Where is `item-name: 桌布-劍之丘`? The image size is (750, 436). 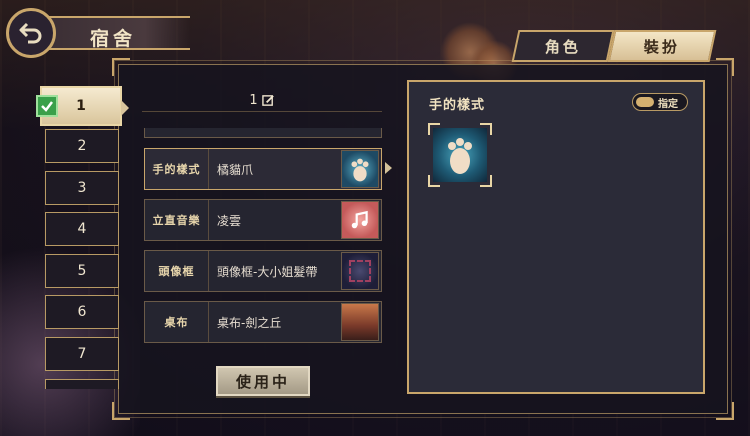 item-name: 桌布-劍之丘 is located at coordinates (249, 322).